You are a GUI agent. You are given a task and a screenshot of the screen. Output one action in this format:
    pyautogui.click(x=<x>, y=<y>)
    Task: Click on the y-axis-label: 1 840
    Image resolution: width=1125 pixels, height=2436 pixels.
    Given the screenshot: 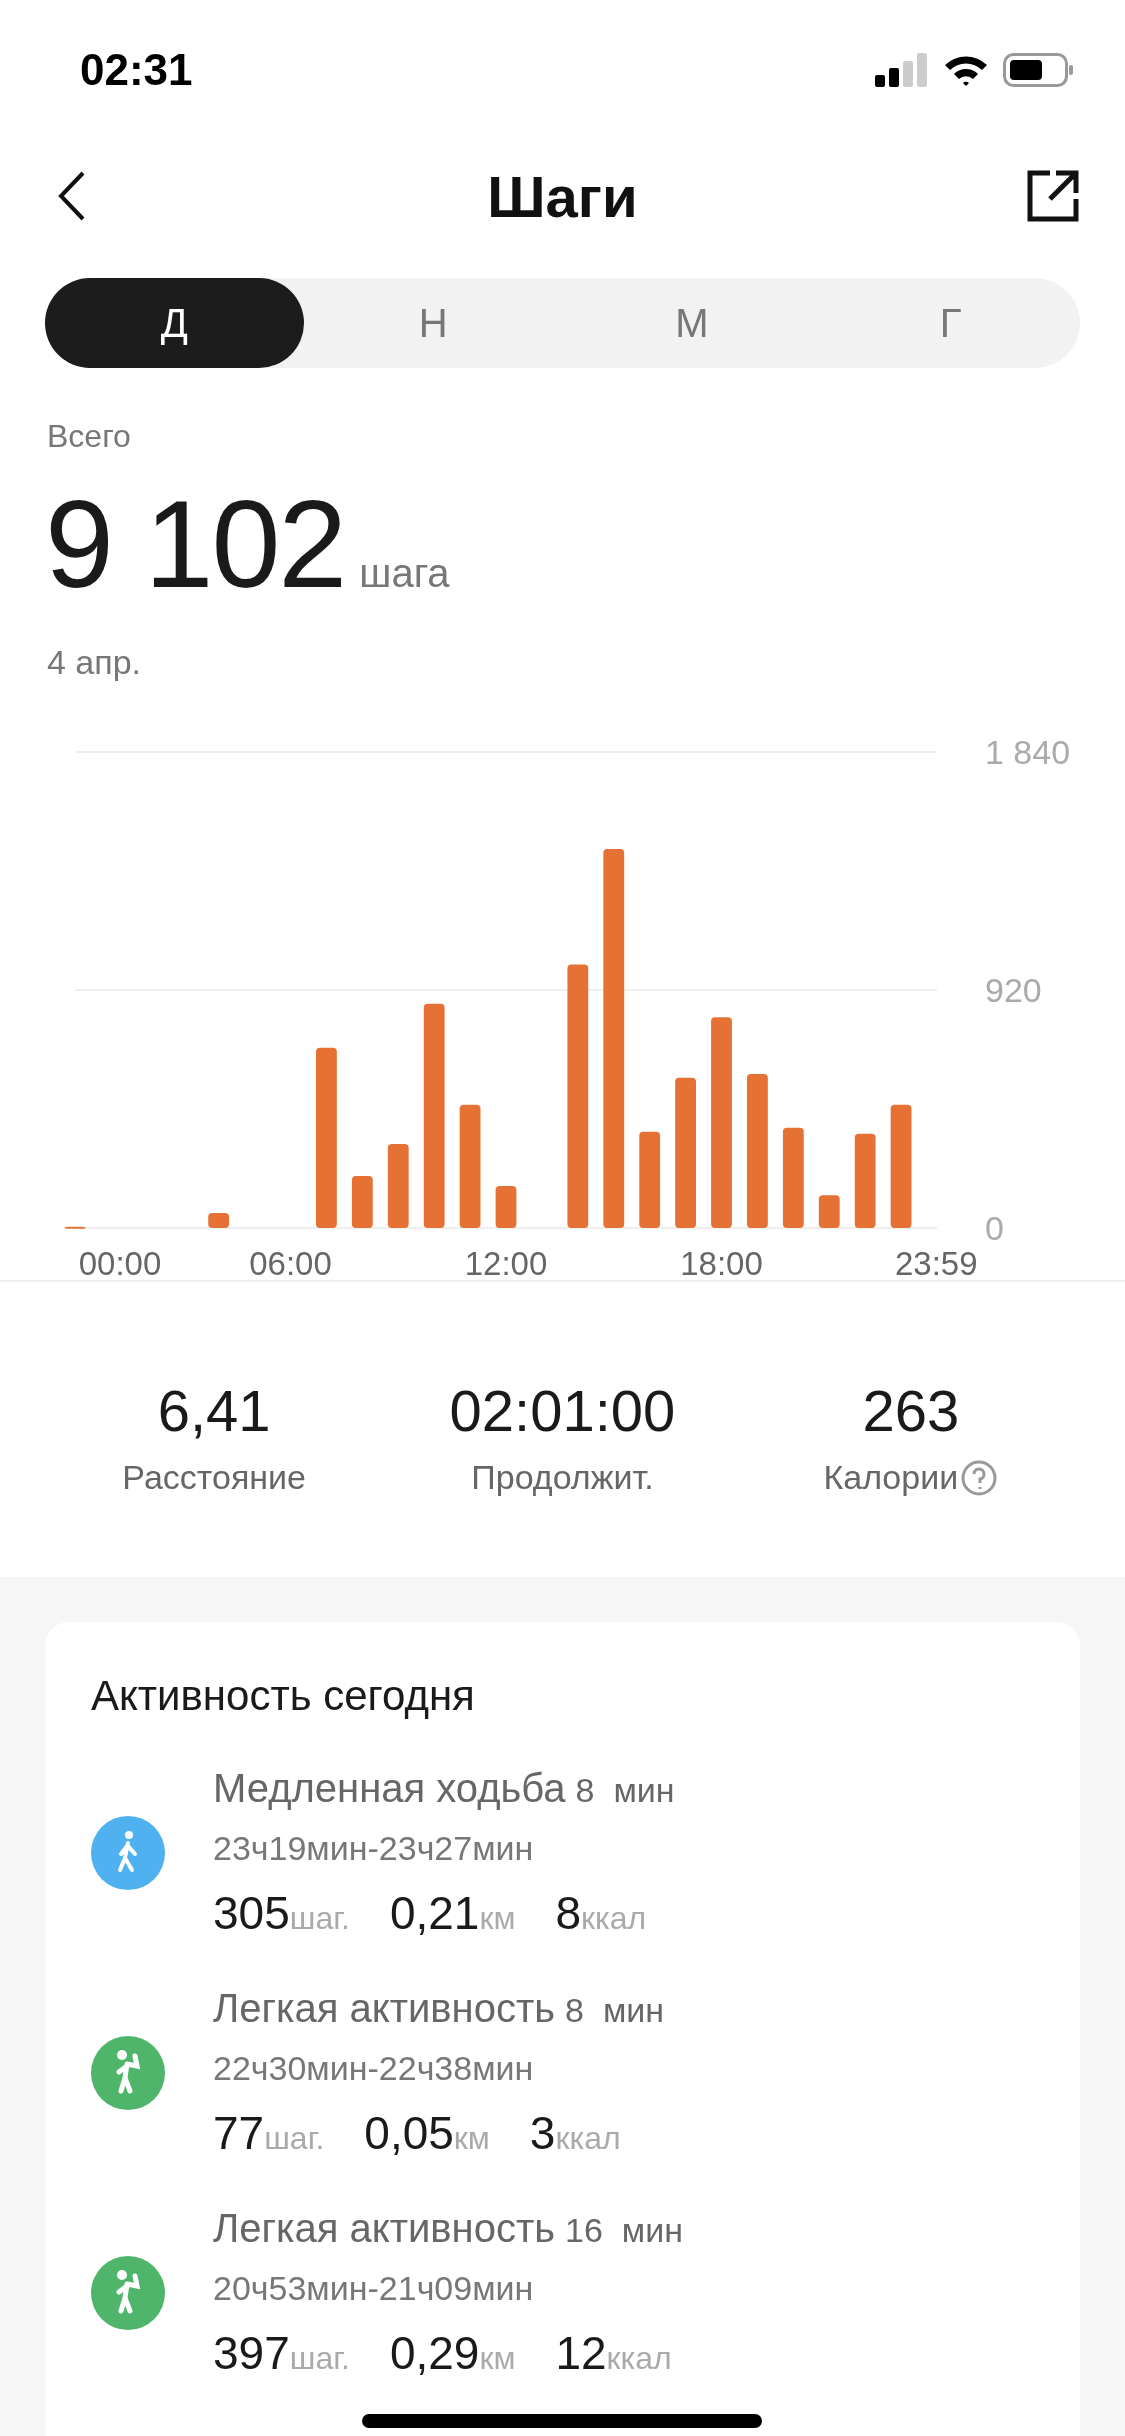 What is the action you would take?
    pyautogui.click(x=1028, y=752)
    